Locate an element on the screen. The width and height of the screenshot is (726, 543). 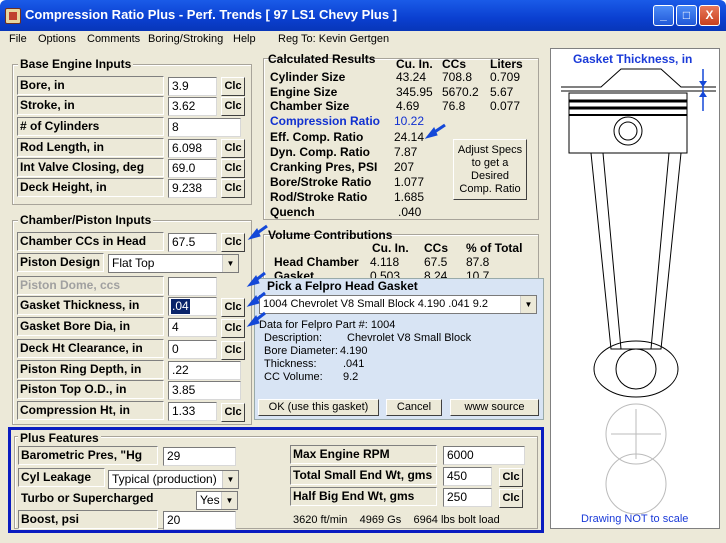
engine-size-liters: 5.67 is located at coordinates (502, 92).